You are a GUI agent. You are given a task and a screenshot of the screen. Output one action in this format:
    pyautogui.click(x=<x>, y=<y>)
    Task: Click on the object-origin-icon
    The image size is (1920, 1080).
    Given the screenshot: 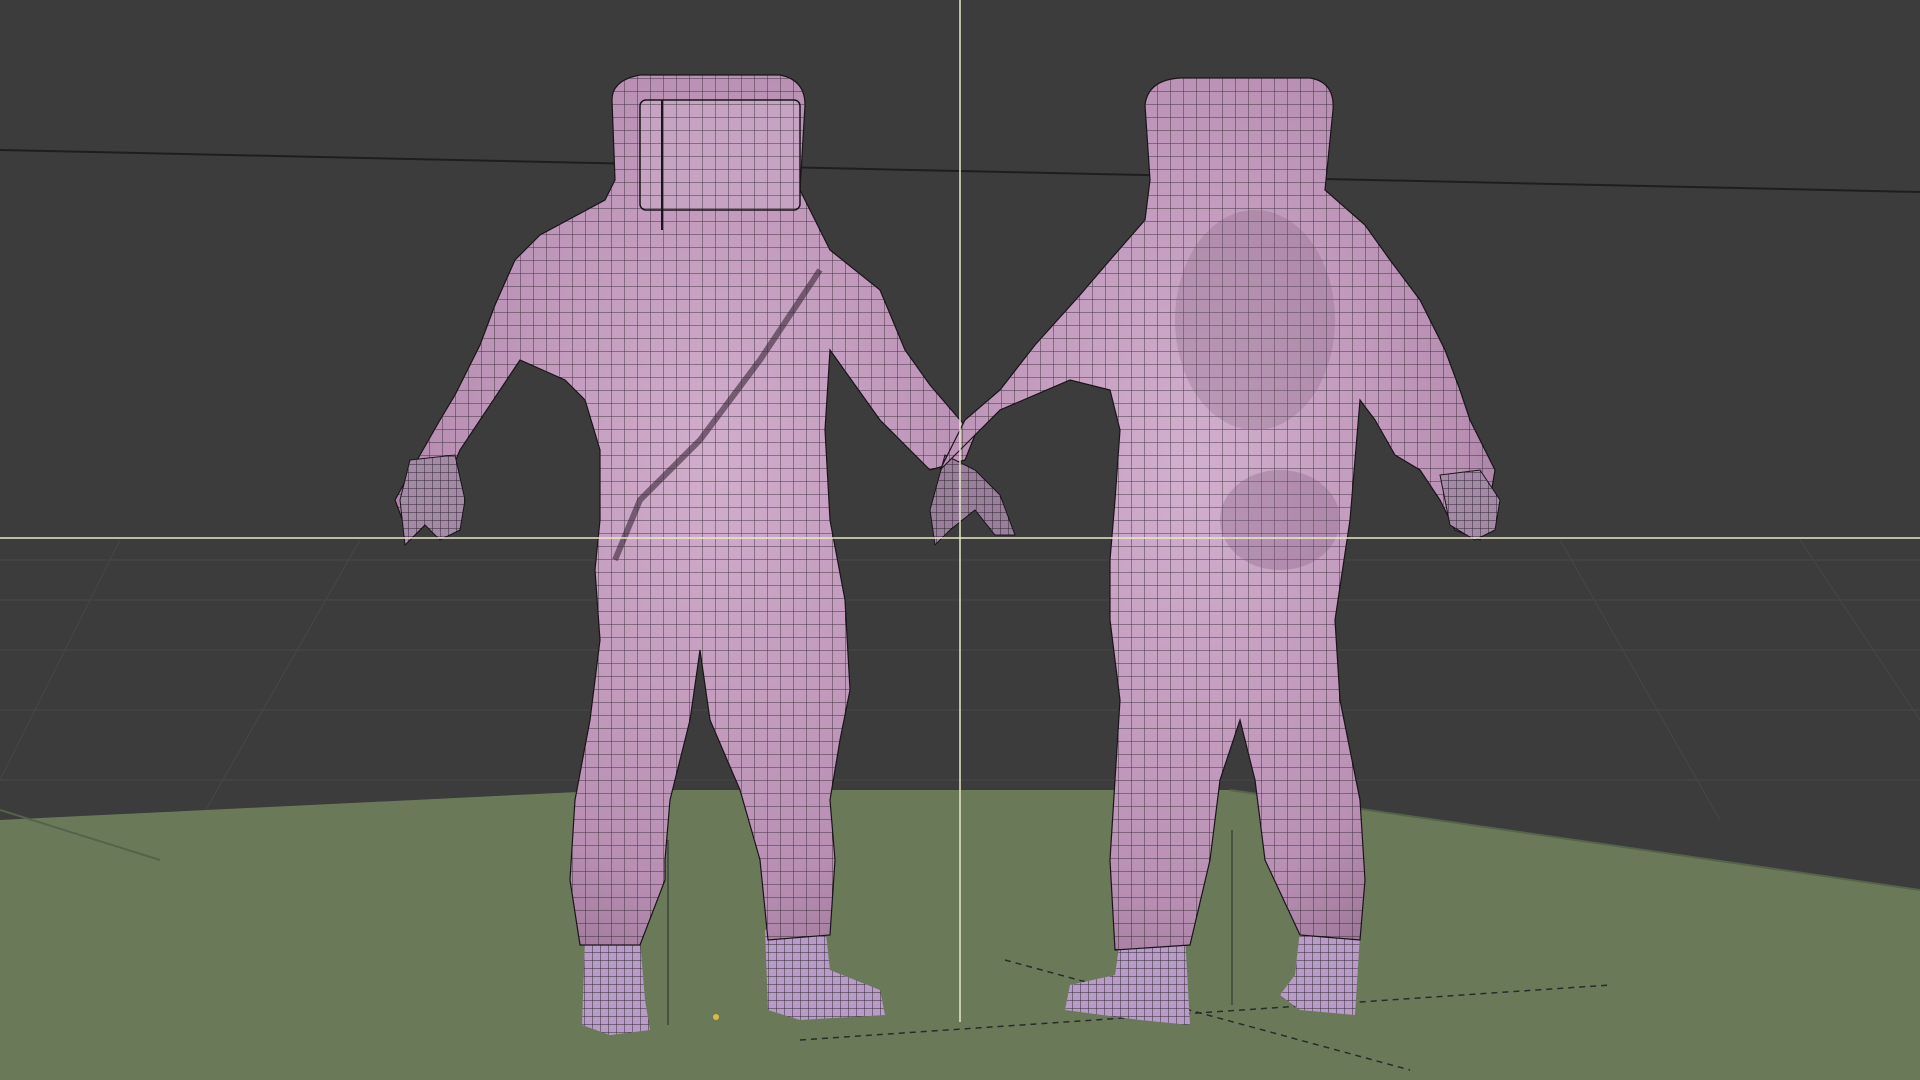 What is the action you would take?
    pyautogui.click(x=716, y=1017)
    